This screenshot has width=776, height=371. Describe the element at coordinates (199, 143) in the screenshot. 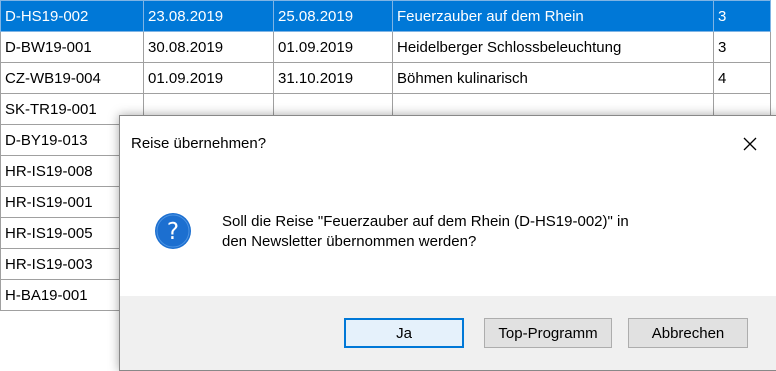

I see `dialog-title: Reise übernehmen?` at that location.